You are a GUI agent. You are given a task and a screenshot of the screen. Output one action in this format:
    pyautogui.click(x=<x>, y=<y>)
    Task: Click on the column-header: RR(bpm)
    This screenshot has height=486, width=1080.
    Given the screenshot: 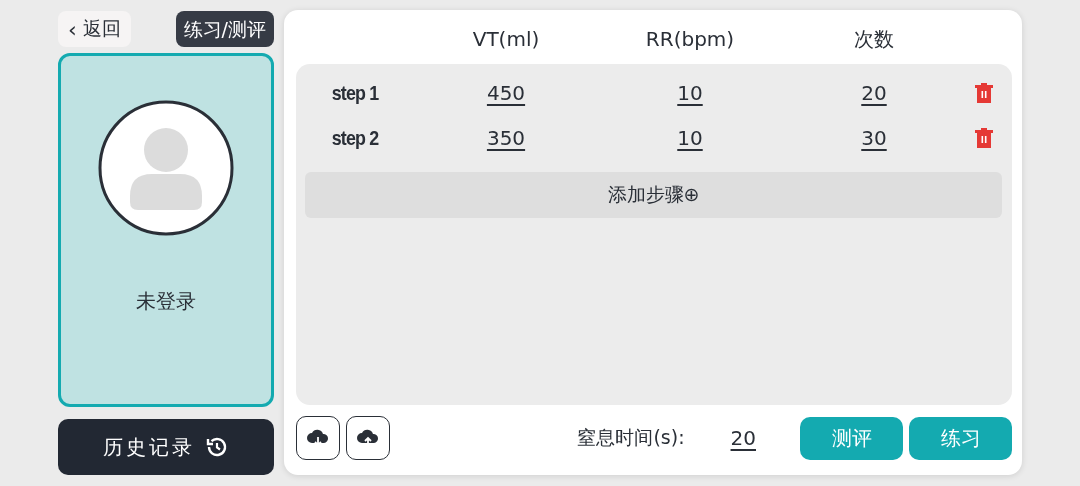 What is the action you would take?
    pyautogui.click(x=690, y=39)
    